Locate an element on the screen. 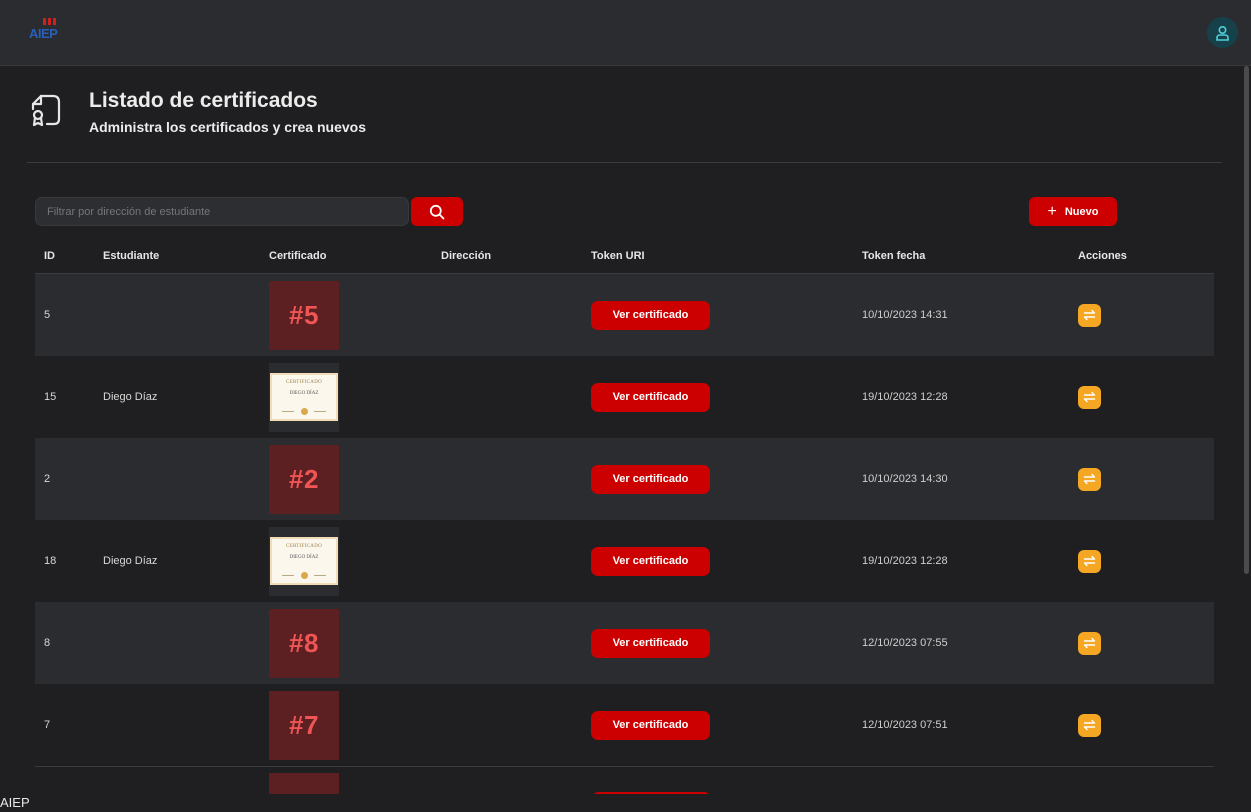 This screenshot has height=812, width=1251. column-header-token-date: Token fecha is located at coordinates (894, 256).